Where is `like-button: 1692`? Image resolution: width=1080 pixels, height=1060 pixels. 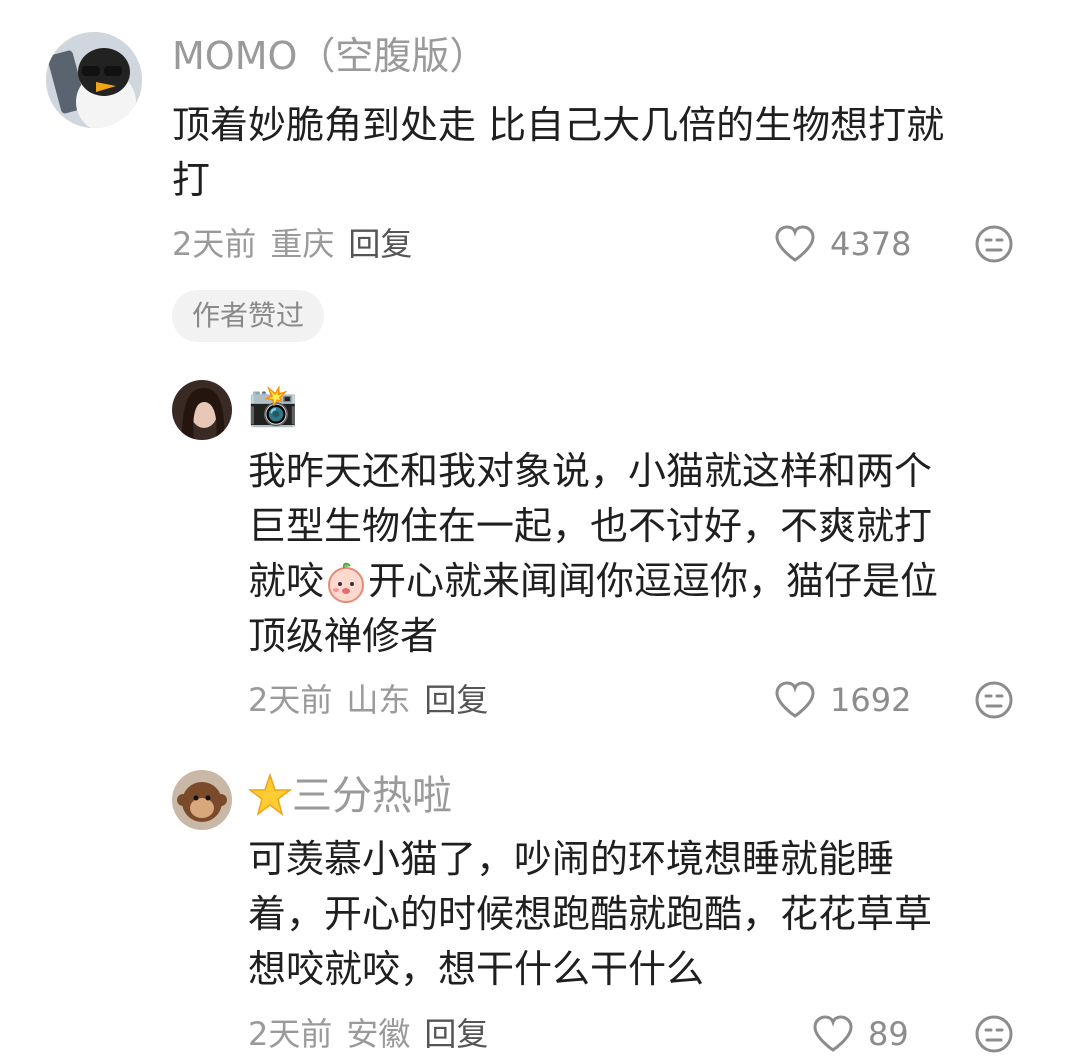 like-button: 1692 is located at coordinates (842, 700).